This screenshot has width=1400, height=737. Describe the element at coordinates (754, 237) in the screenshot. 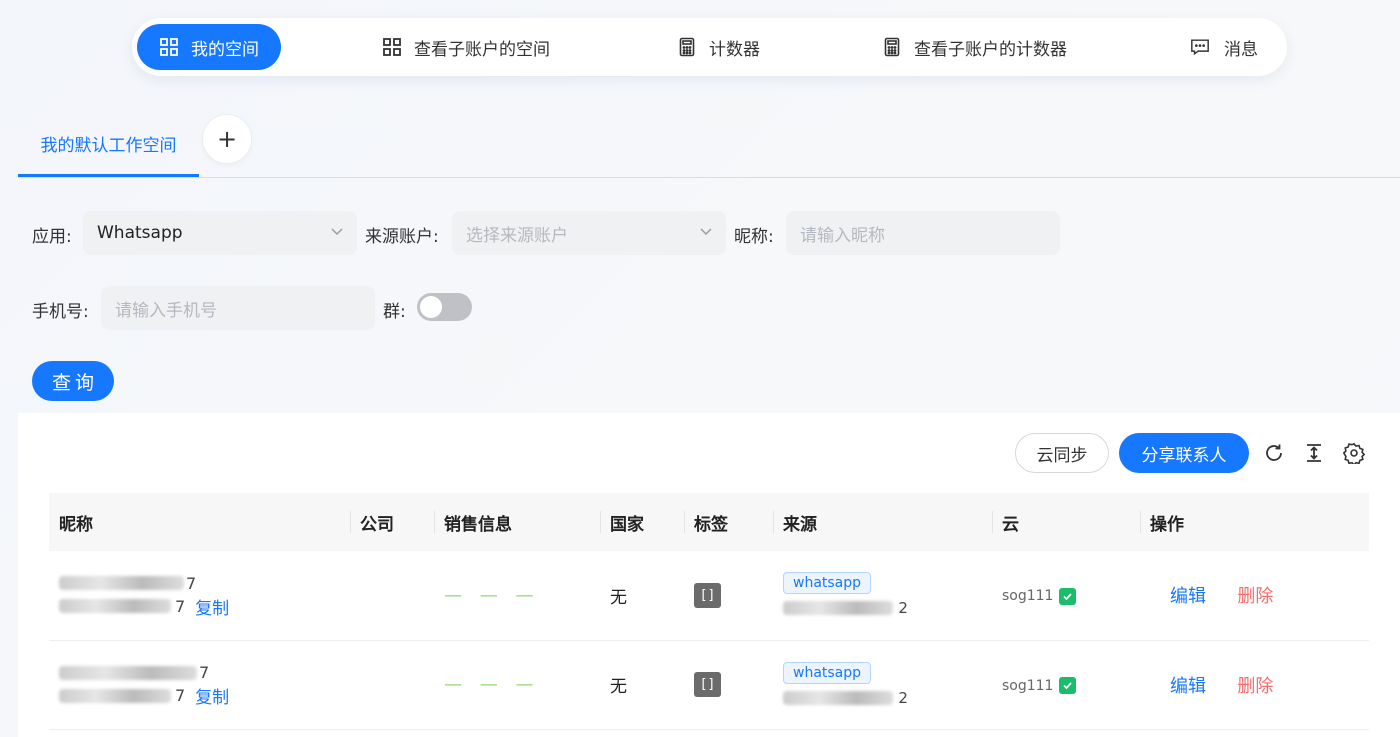

I see `nickname-label: 昵称:` at that location.